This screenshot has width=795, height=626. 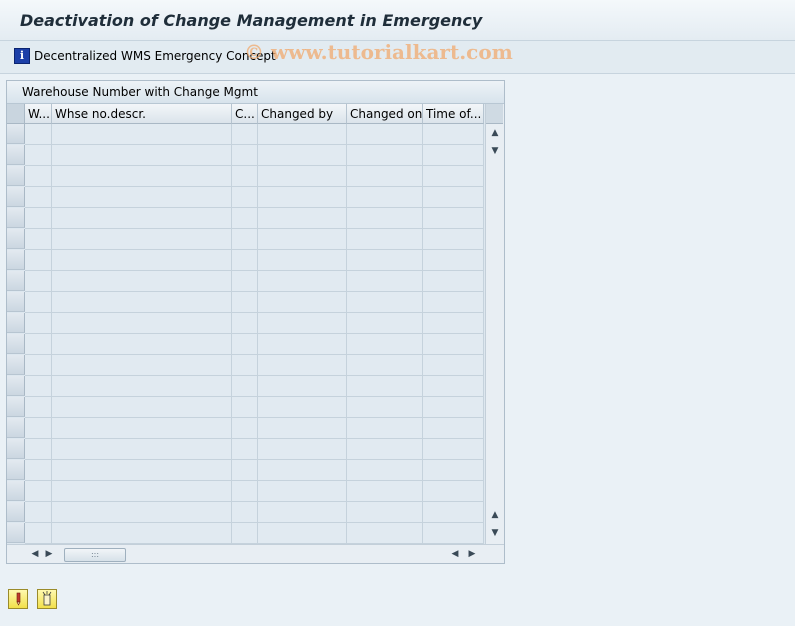 What do you see at coordinates (455, 554) in the screenshot?
I see `scroll-far-left-arrow-icon: ◀` at bounding box center [455, 554].